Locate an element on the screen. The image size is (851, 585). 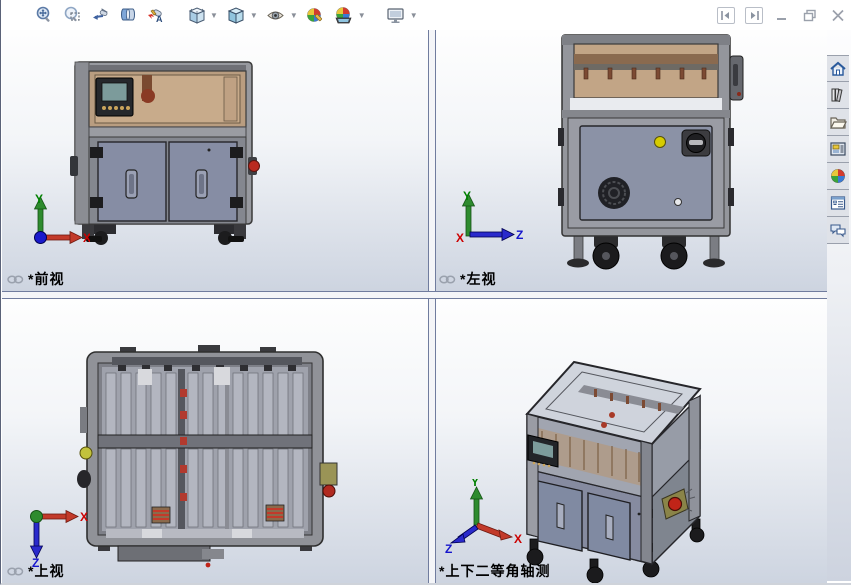
appearances-tab is located at coordinates (837, 176).